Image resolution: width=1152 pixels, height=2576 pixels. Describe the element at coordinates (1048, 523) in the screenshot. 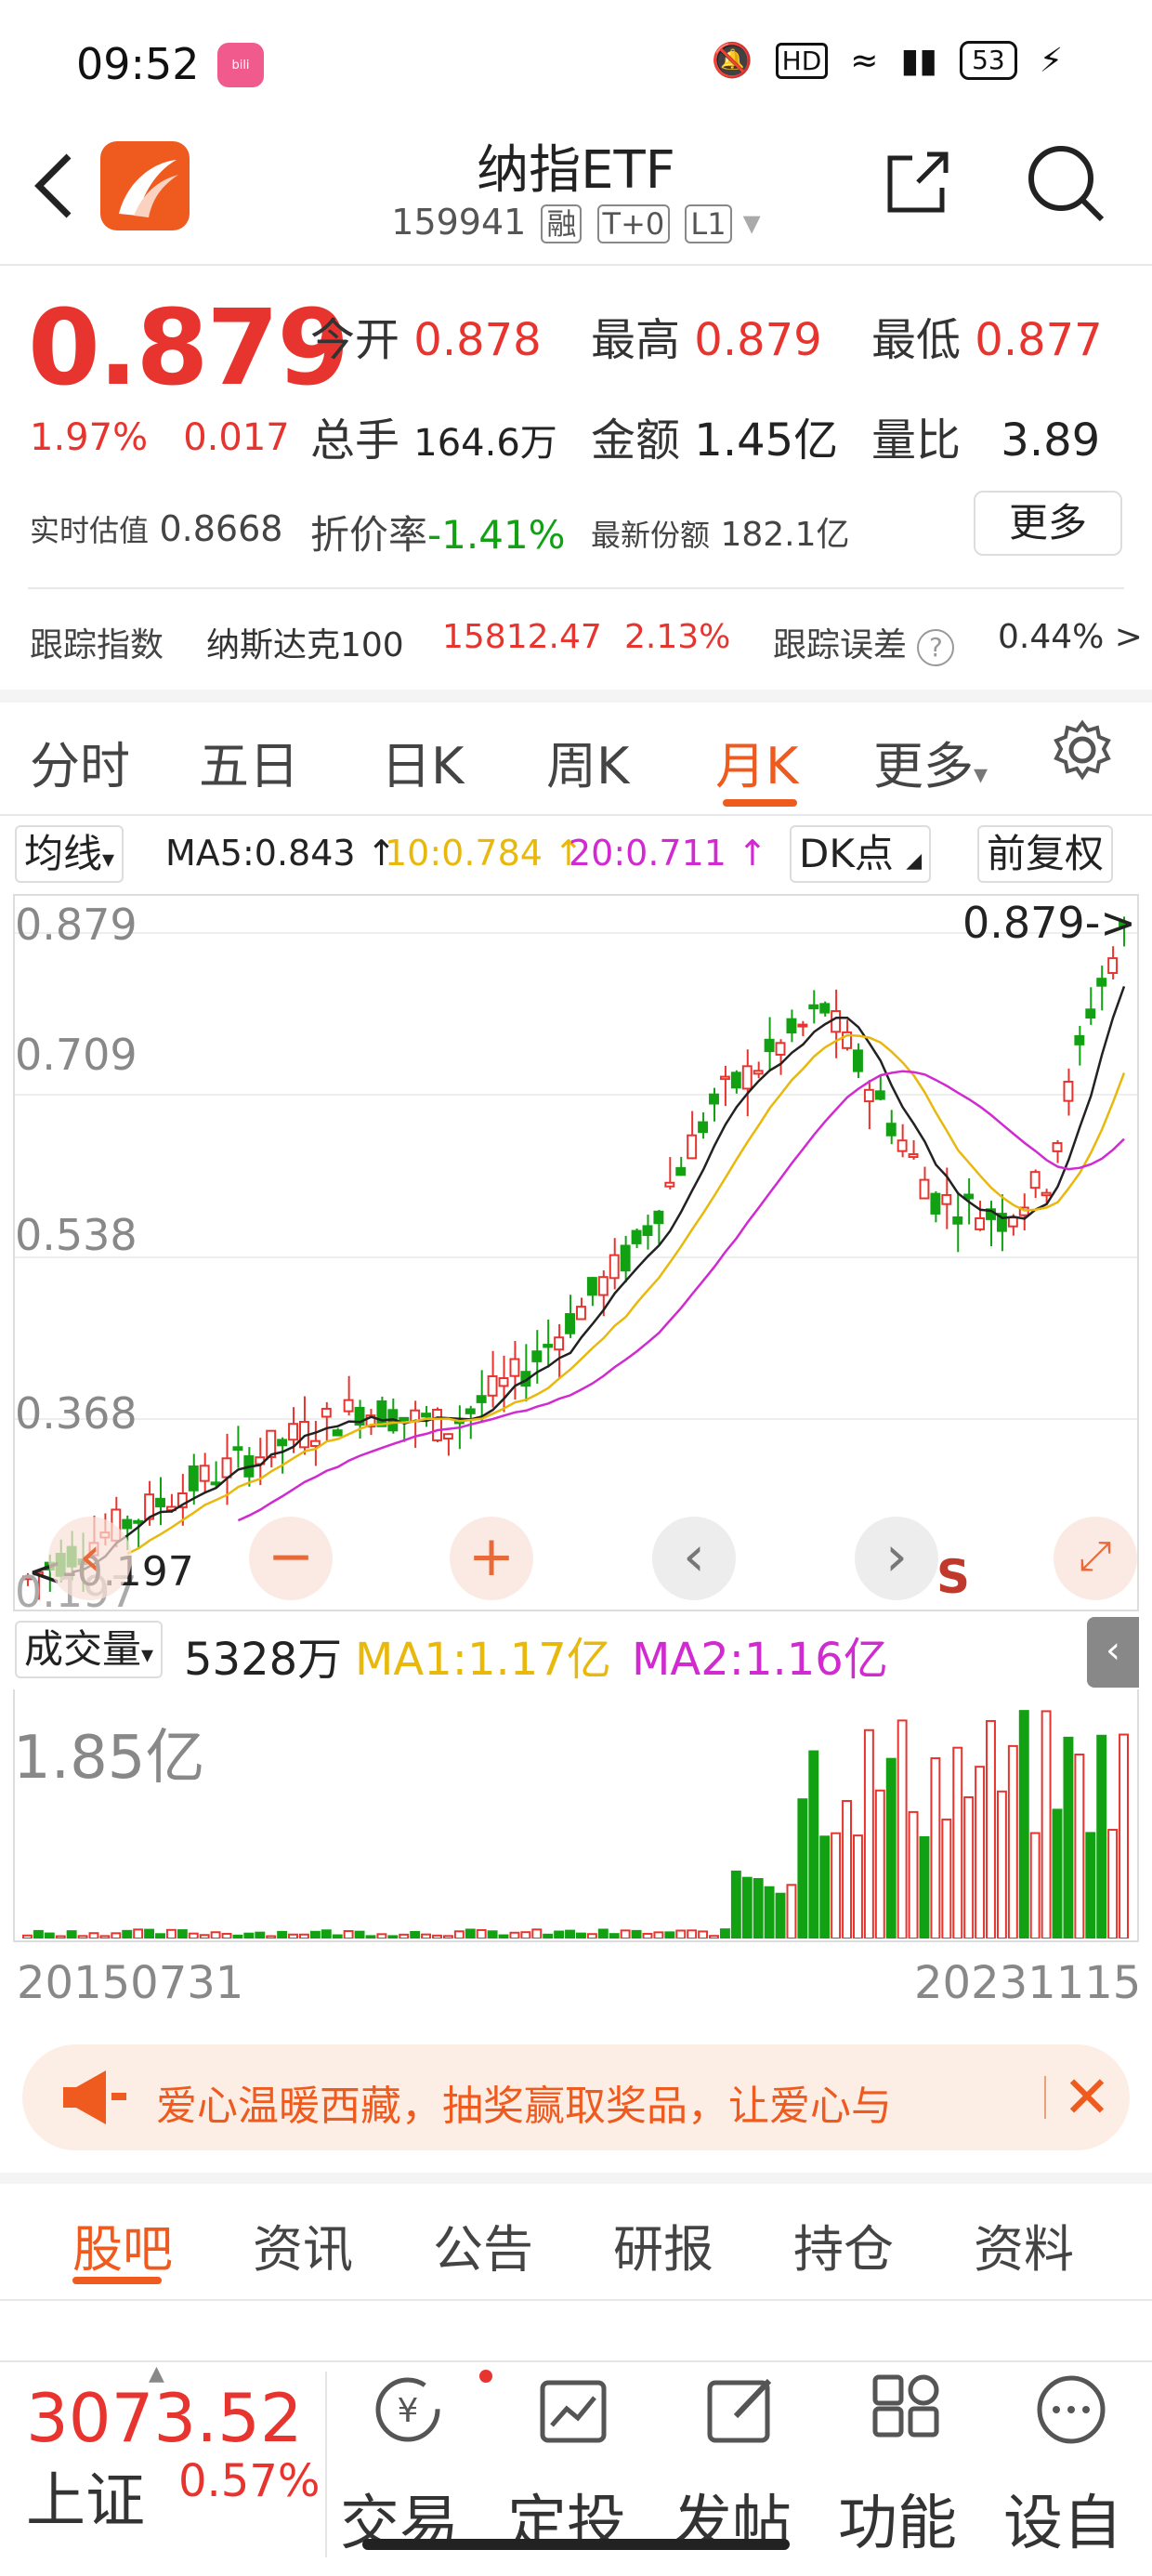

I see `more-button: 更多` at that location.